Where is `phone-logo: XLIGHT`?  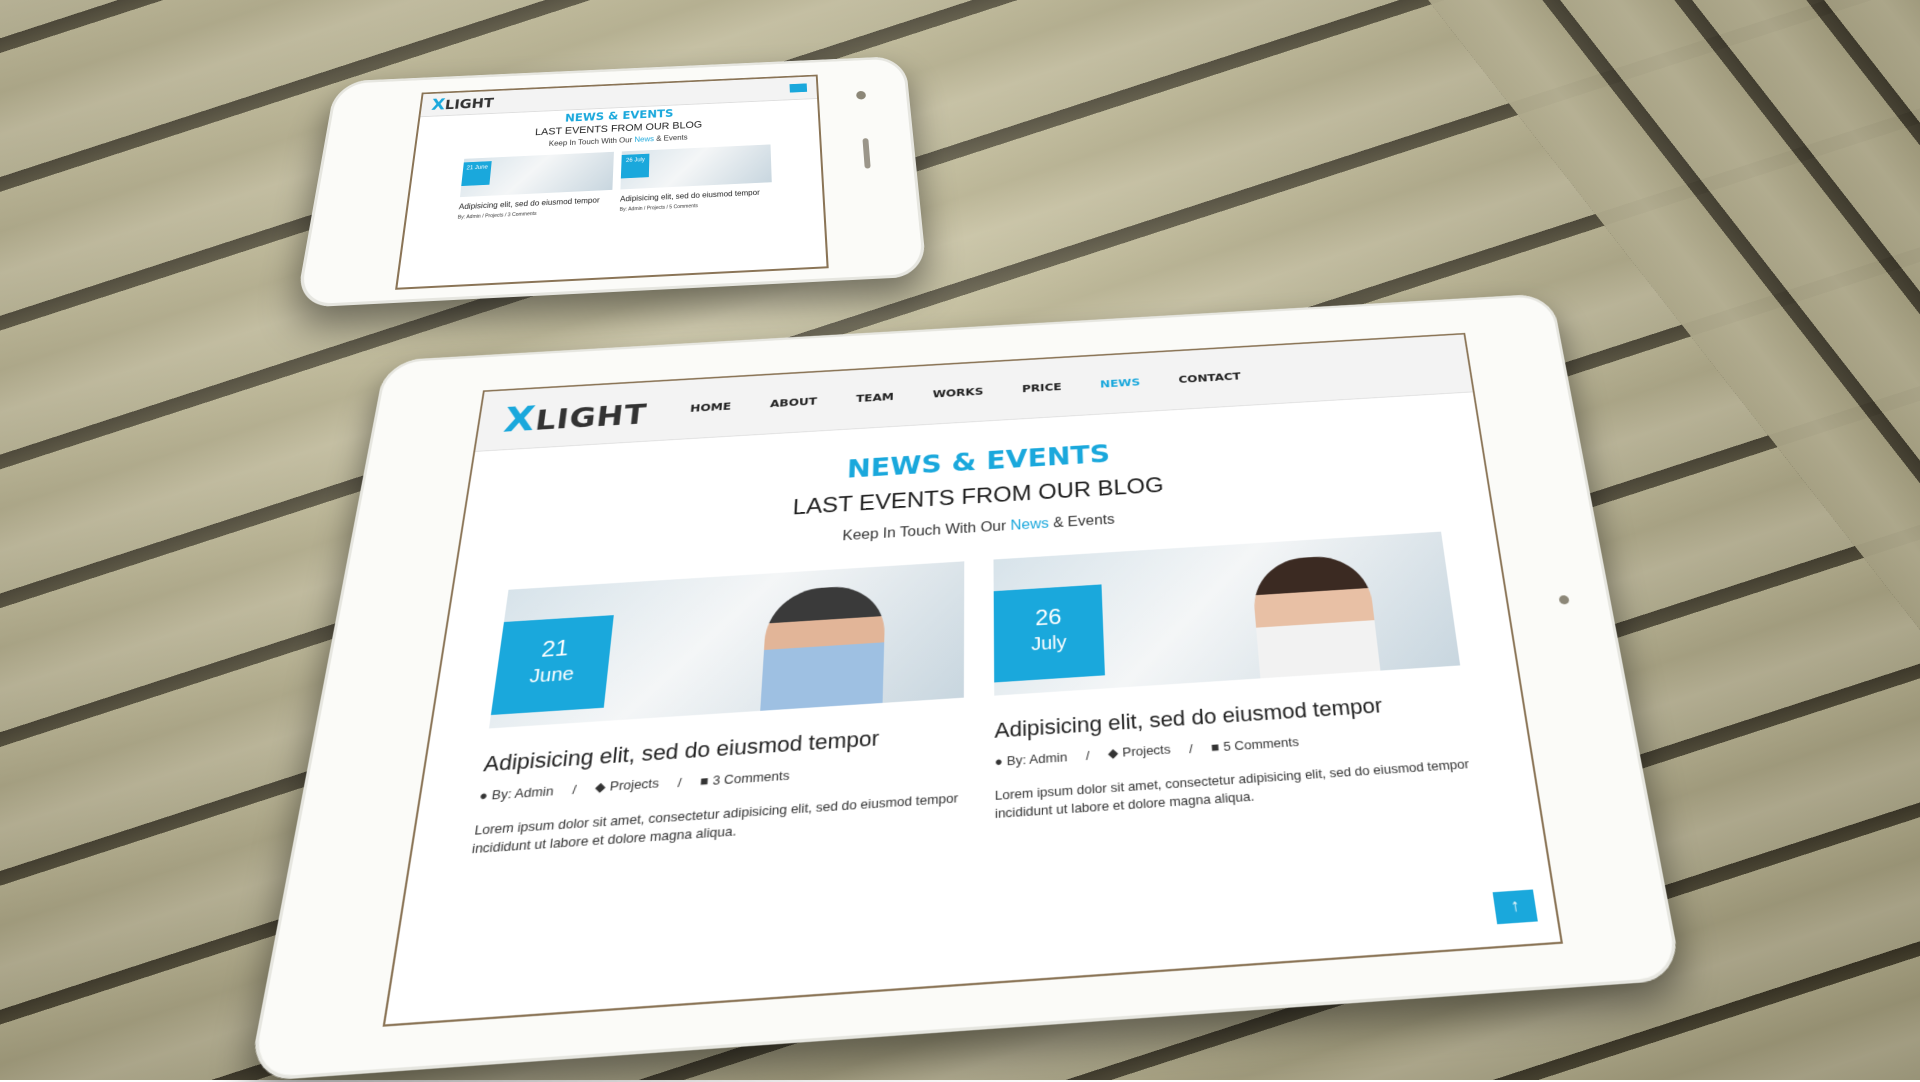
phone-logo: XLIGHT is located at coordinates (463, 103).